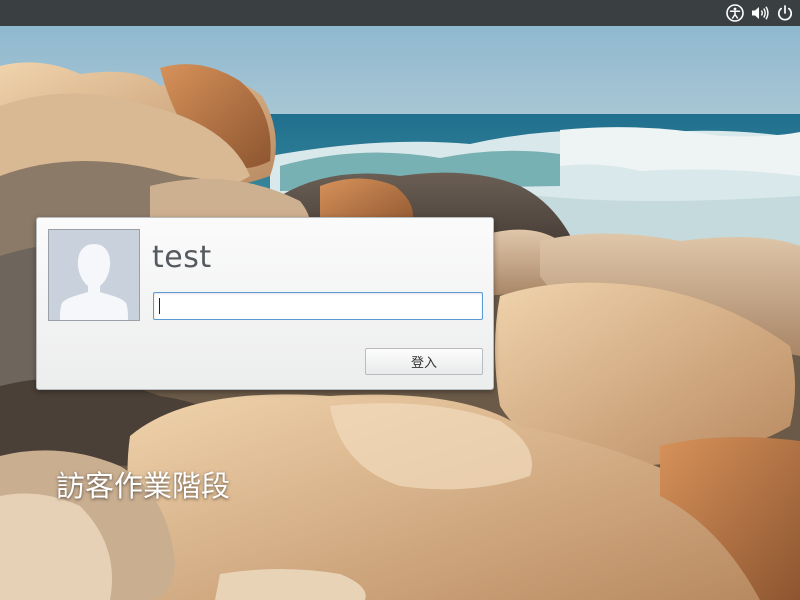  What do you see at coordinates (318, 306) in the screenshot?
I see `password-field` at bounding box center [318, 306].